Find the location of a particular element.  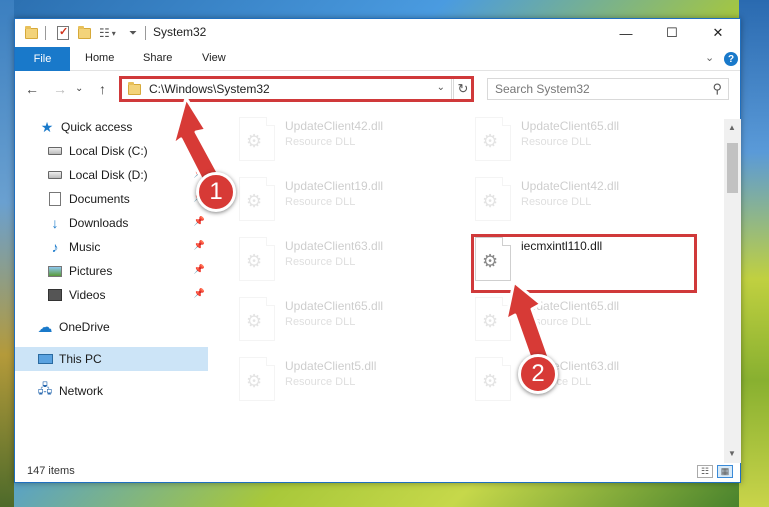

step-badge-1: 1 is located at coordinates (216, 192).